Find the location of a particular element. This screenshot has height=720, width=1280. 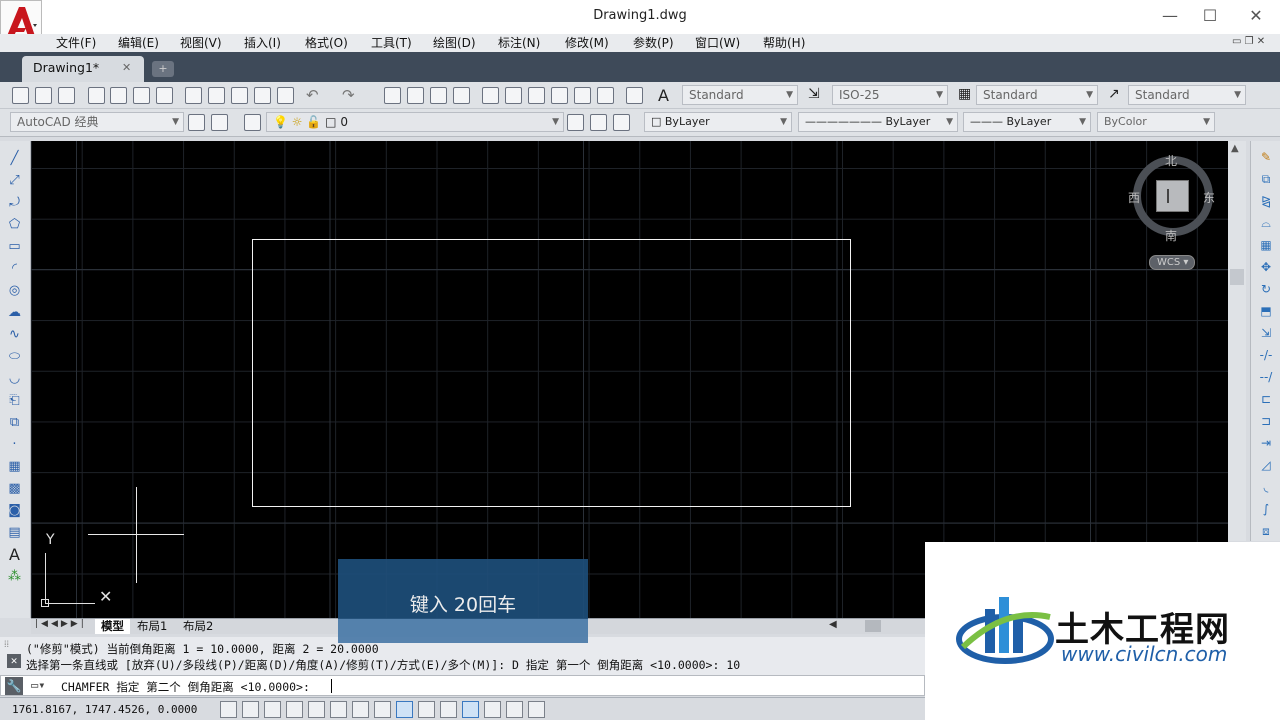

menu-view: 视图(V) is located at coordinates (201, 43).